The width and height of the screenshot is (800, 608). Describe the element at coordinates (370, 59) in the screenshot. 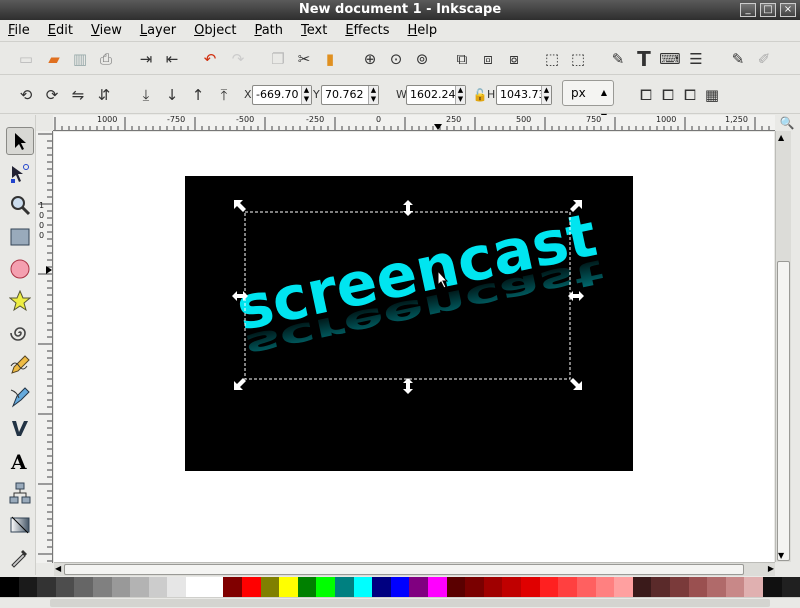

I see `zoom-selection-icon: ⊕` at that location.